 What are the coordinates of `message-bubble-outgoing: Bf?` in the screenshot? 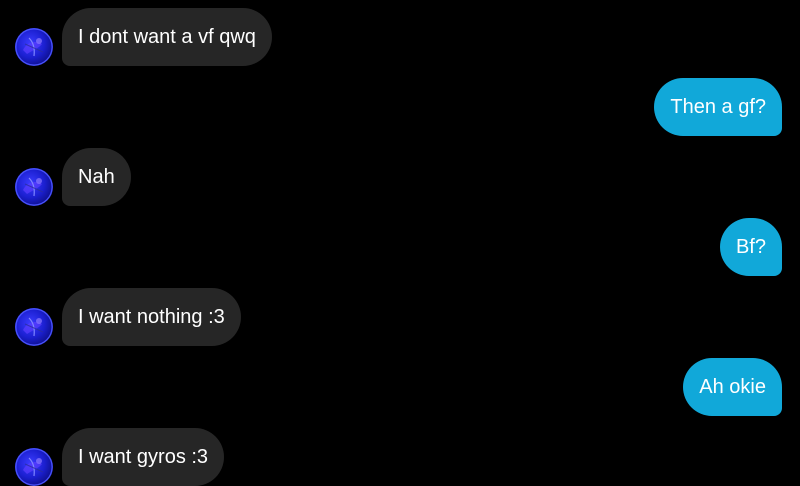 It's located at (750, 247).